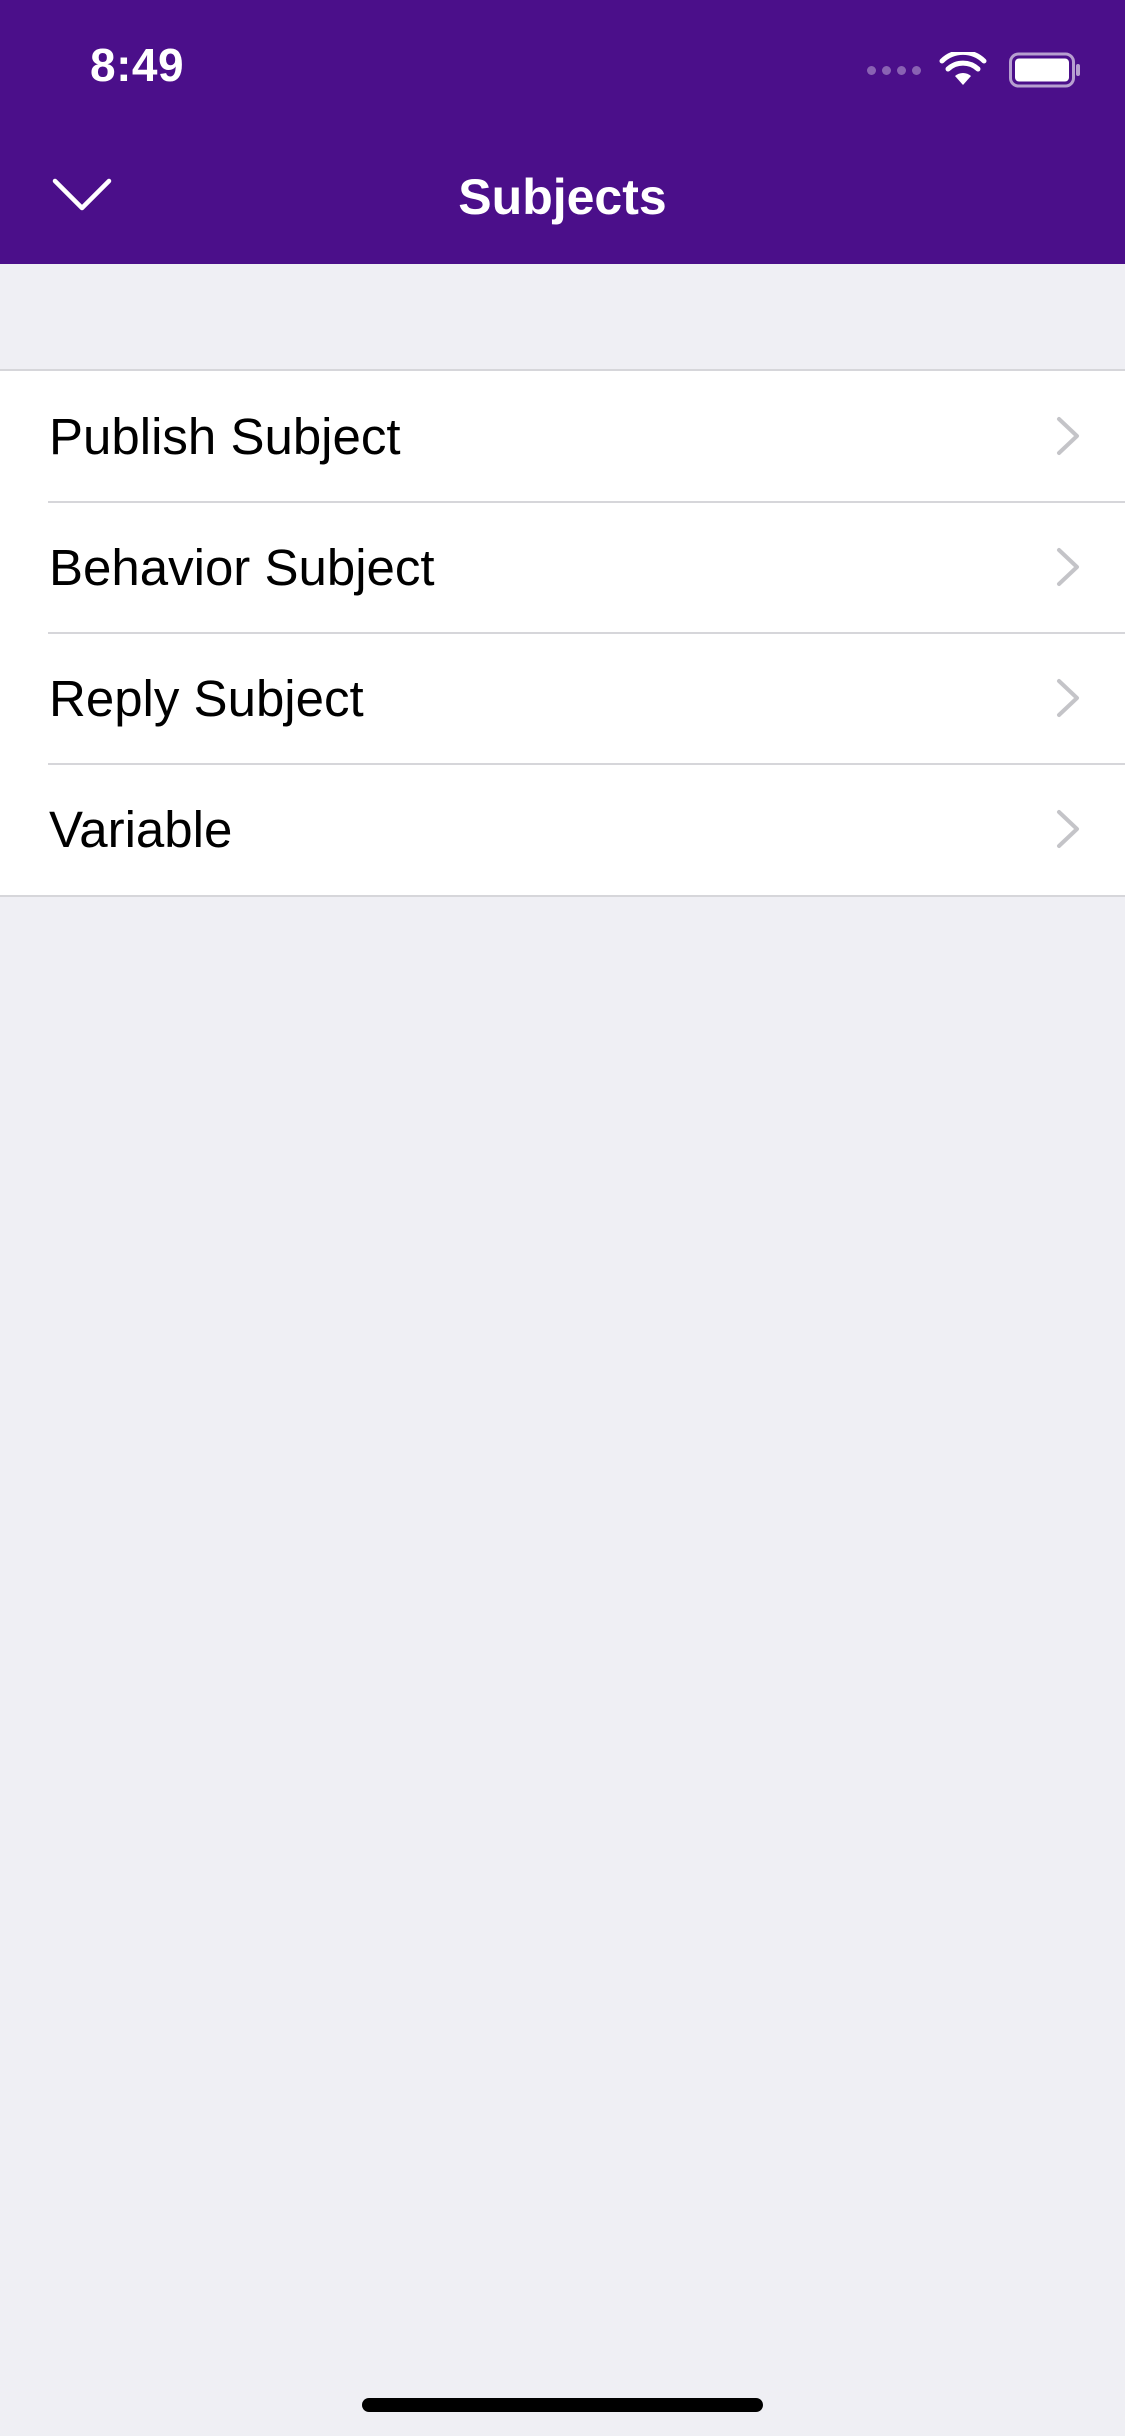  What do you see at coordinates (562, 436) in the screenshot?
I see `list-item-publish-subject: Publish Subject` at bounding box center [562, 436].